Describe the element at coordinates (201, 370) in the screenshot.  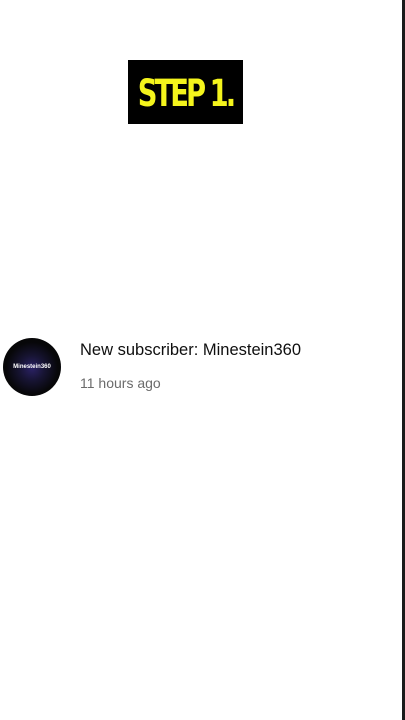
I see `notification-item: Minestein360 New subscriber` at that location.